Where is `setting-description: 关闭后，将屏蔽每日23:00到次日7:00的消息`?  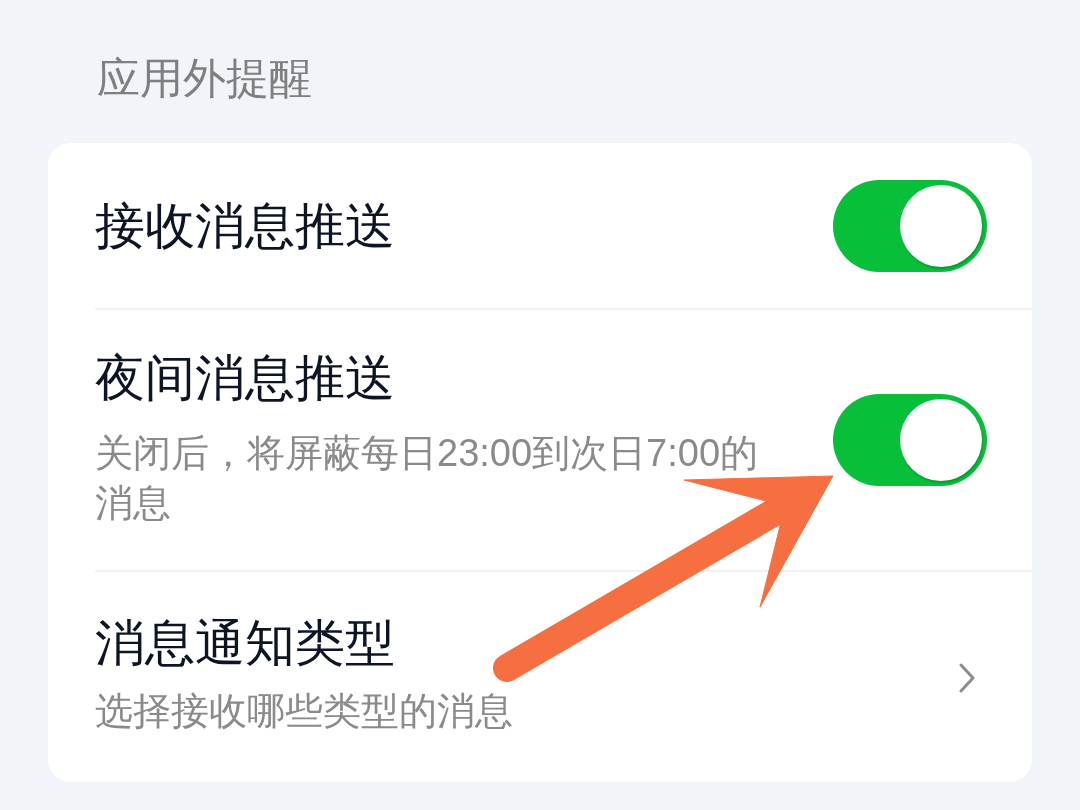 setting-description: 关闭后，将屏蔽每日23:00到次日7:00的消息 is located at coordinates (427, 478).